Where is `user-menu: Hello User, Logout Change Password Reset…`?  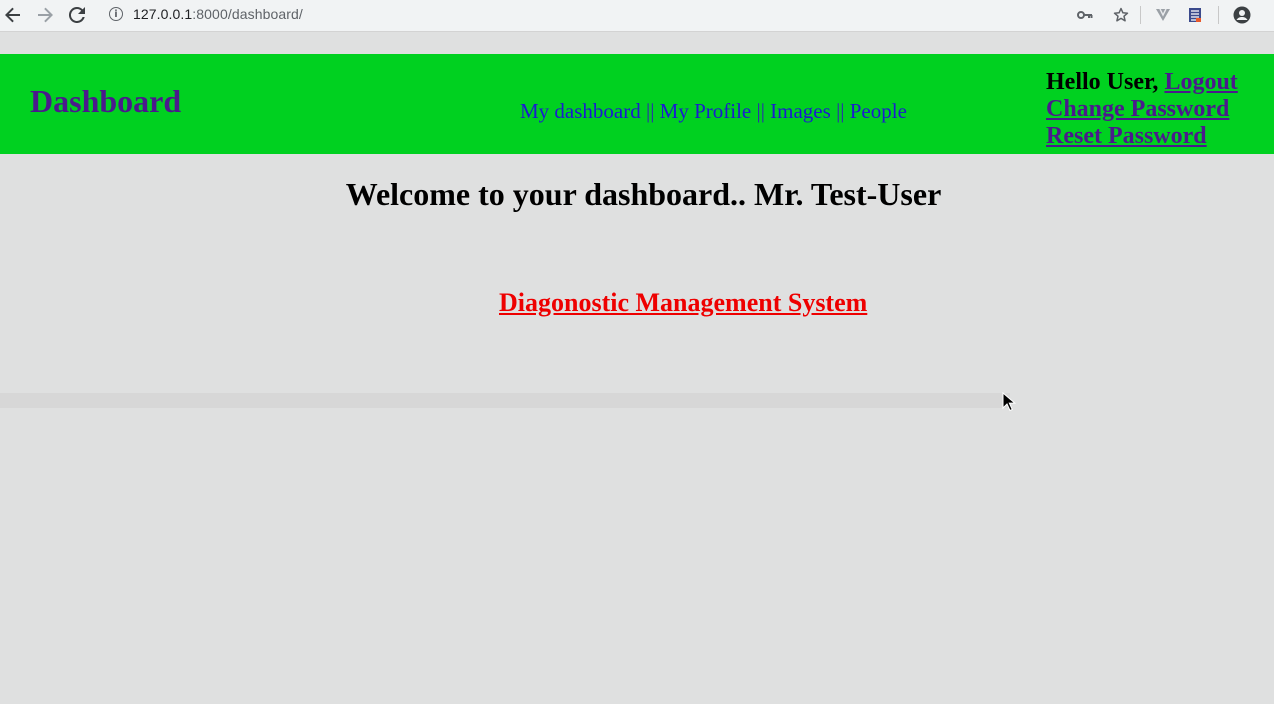 user-menu: Hello User, Logout Change Password Reset… is located at coordinates (1142, 109).